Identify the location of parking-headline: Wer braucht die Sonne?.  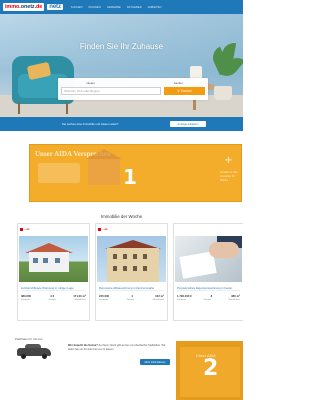
(83, 345).